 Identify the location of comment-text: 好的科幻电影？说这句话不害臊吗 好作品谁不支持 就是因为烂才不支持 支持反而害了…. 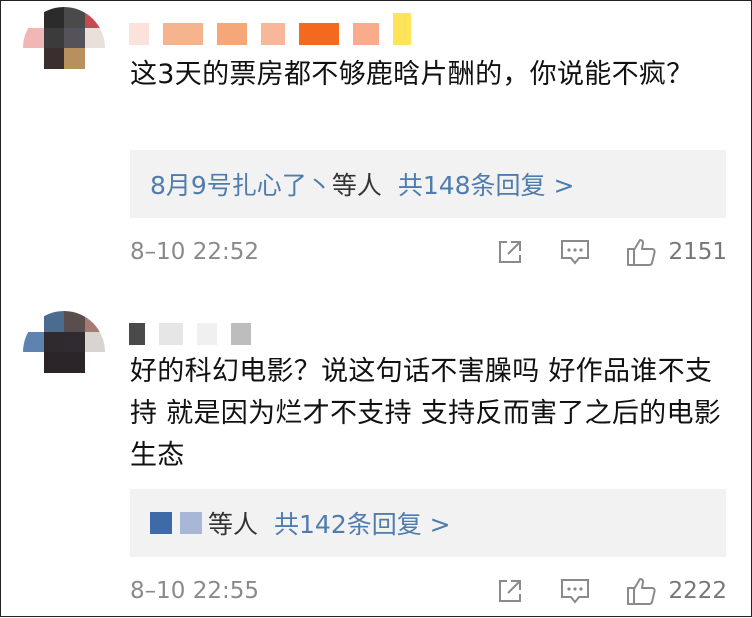
(426, 413).